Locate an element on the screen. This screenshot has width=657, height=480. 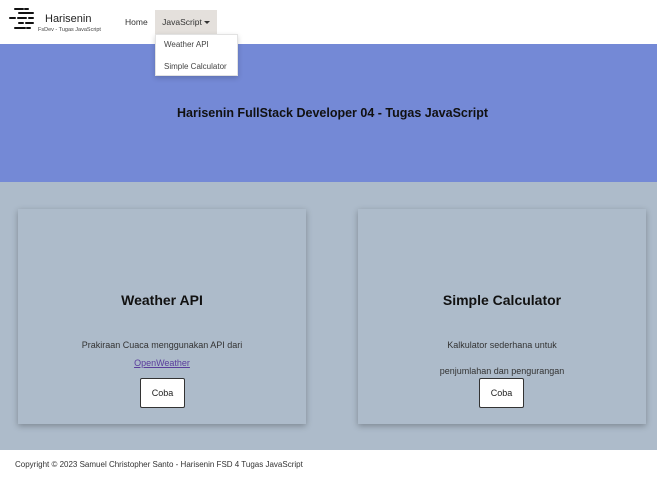
coba-button-weather: Coba is located at coordinates (162, 393).